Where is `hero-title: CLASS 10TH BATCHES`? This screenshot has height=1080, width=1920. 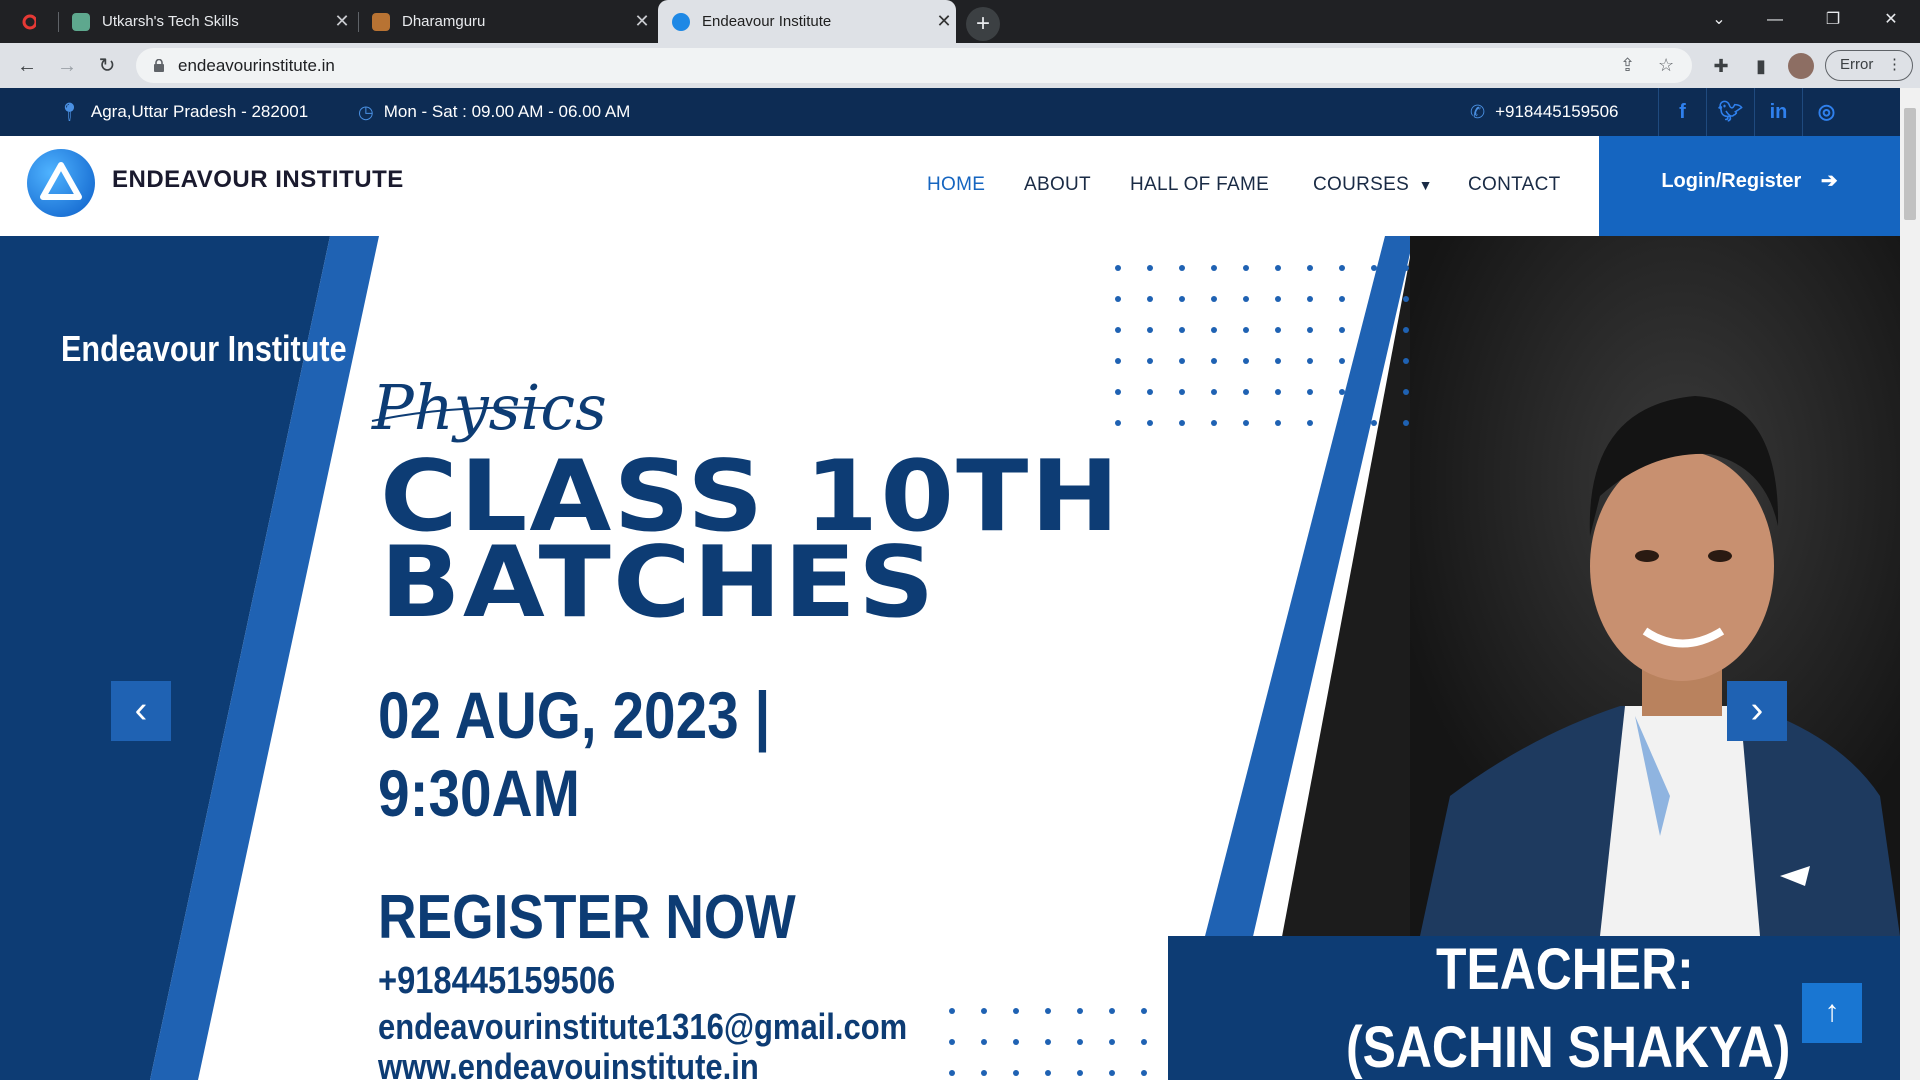
hero-title: CLASS 10TH BATCHES is located at coordinates (750, 540).